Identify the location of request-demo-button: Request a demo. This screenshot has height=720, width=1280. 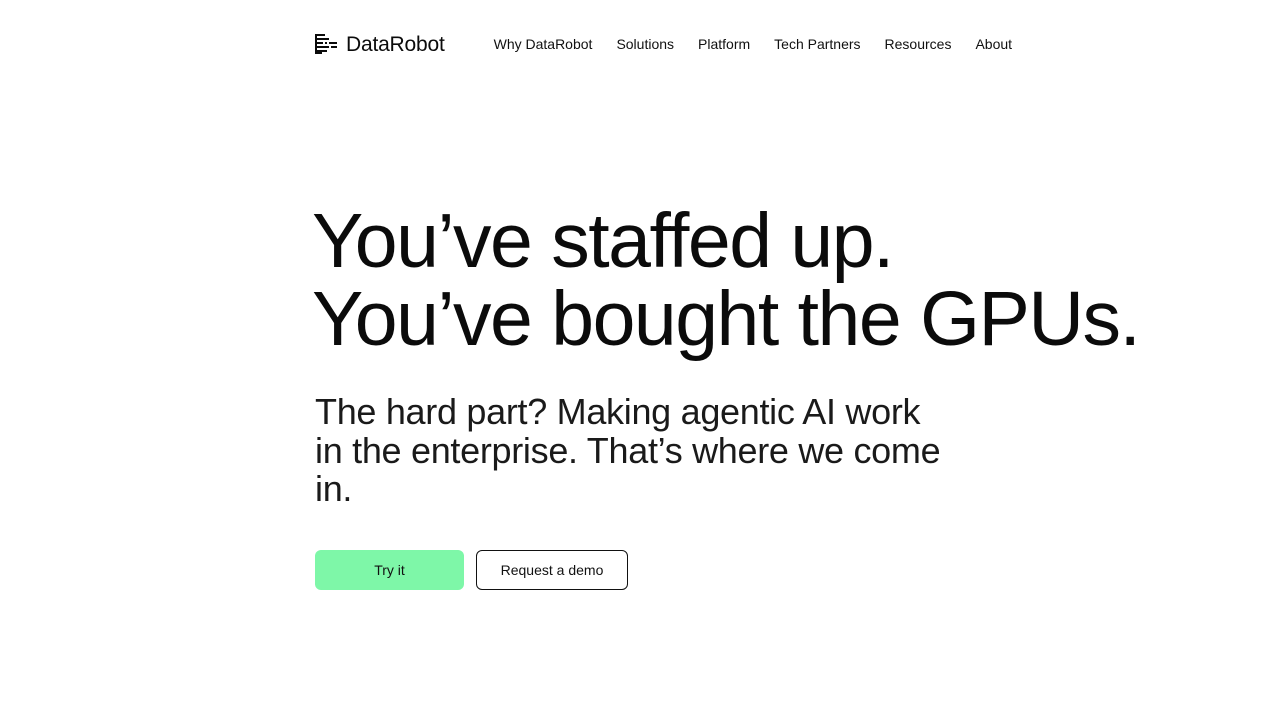
(552, 570).